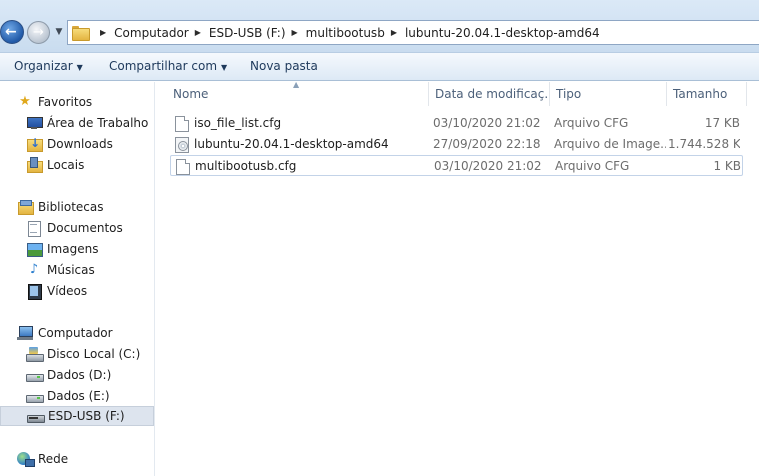  I want to click on file-name-cell: lubuntu-20.04.1-desktop-amd64, so click(300, 144).